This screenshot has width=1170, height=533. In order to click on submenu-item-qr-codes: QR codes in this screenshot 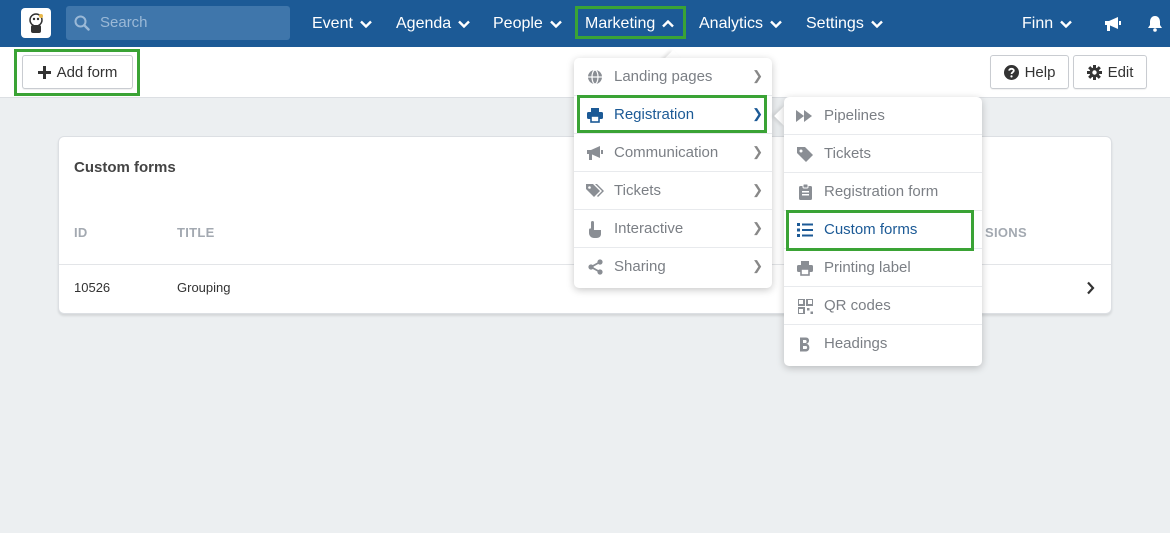, I will do `click(883, 306)`.